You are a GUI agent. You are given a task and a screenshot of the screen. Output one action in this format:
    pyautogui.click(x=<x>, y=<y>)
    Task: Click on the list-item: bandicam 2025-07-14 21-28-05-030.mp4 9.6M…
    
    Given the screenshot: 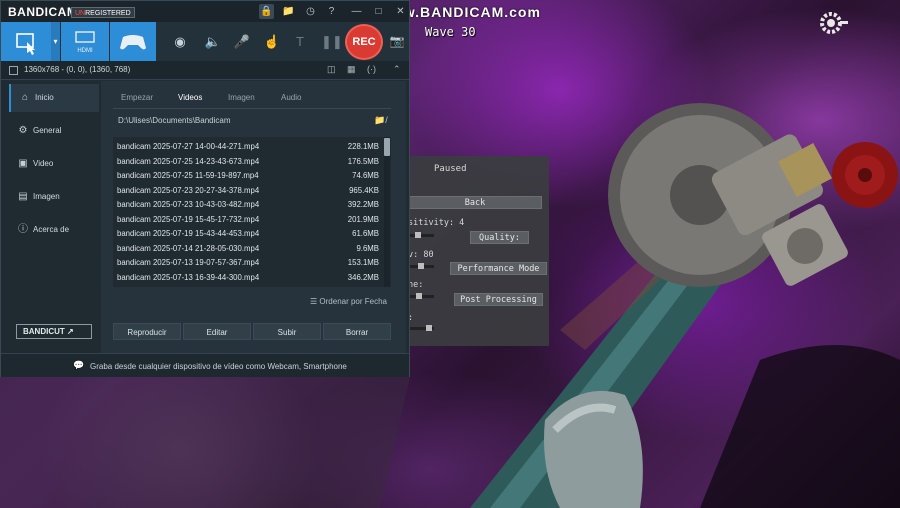 What is the action you would take?
    pyautogui.click(x=248, y=249)
    